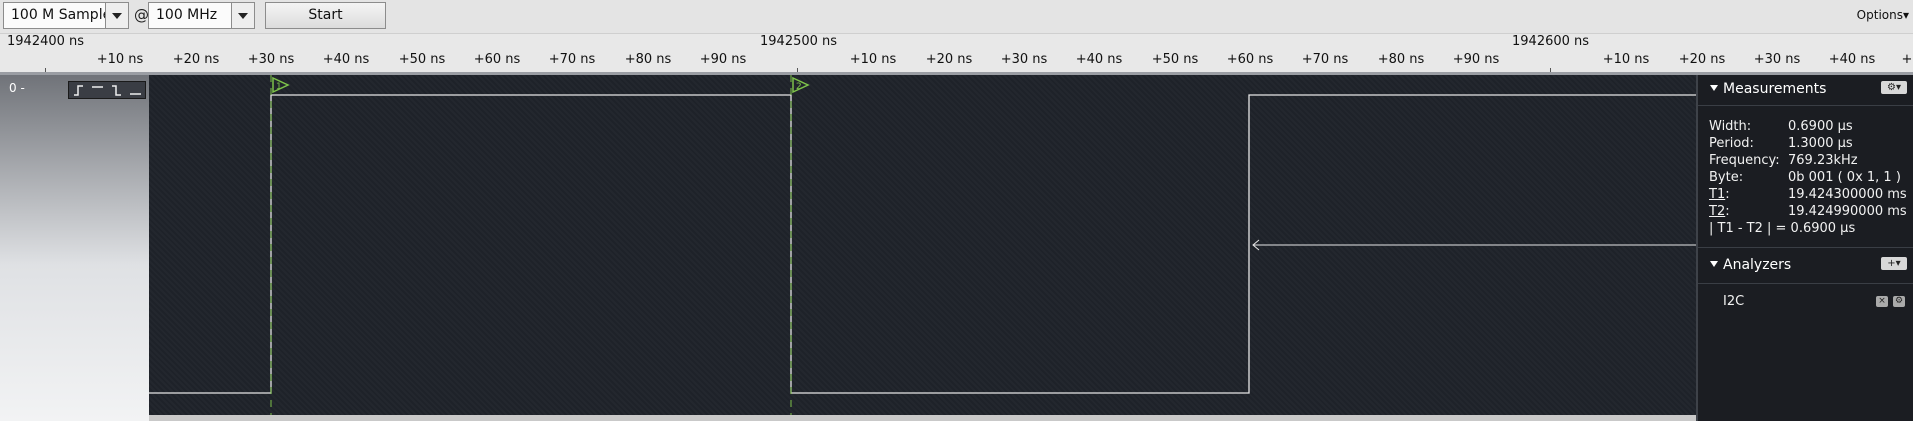  Describe the element at coordinates (1820, 126) in the screenshot. I see `measurement-value: 0.6900 µs` at that location.